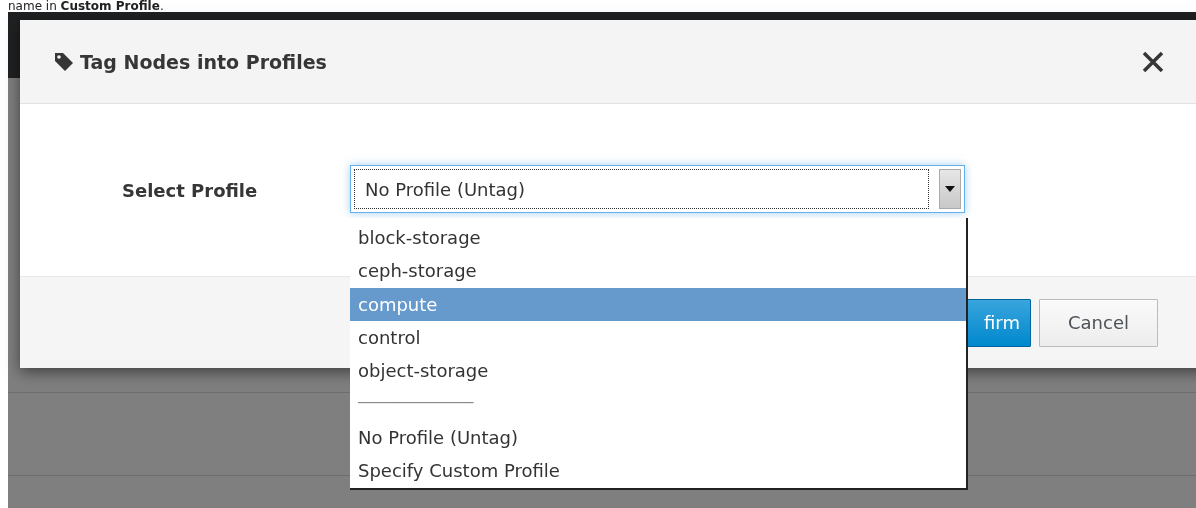 The width and height of the screenshot is (1196, 508). What do you see at coordinates (658, 238) in the screenshot?
I see `dropdown-option: block-storage` at bounding box center [658, 238].